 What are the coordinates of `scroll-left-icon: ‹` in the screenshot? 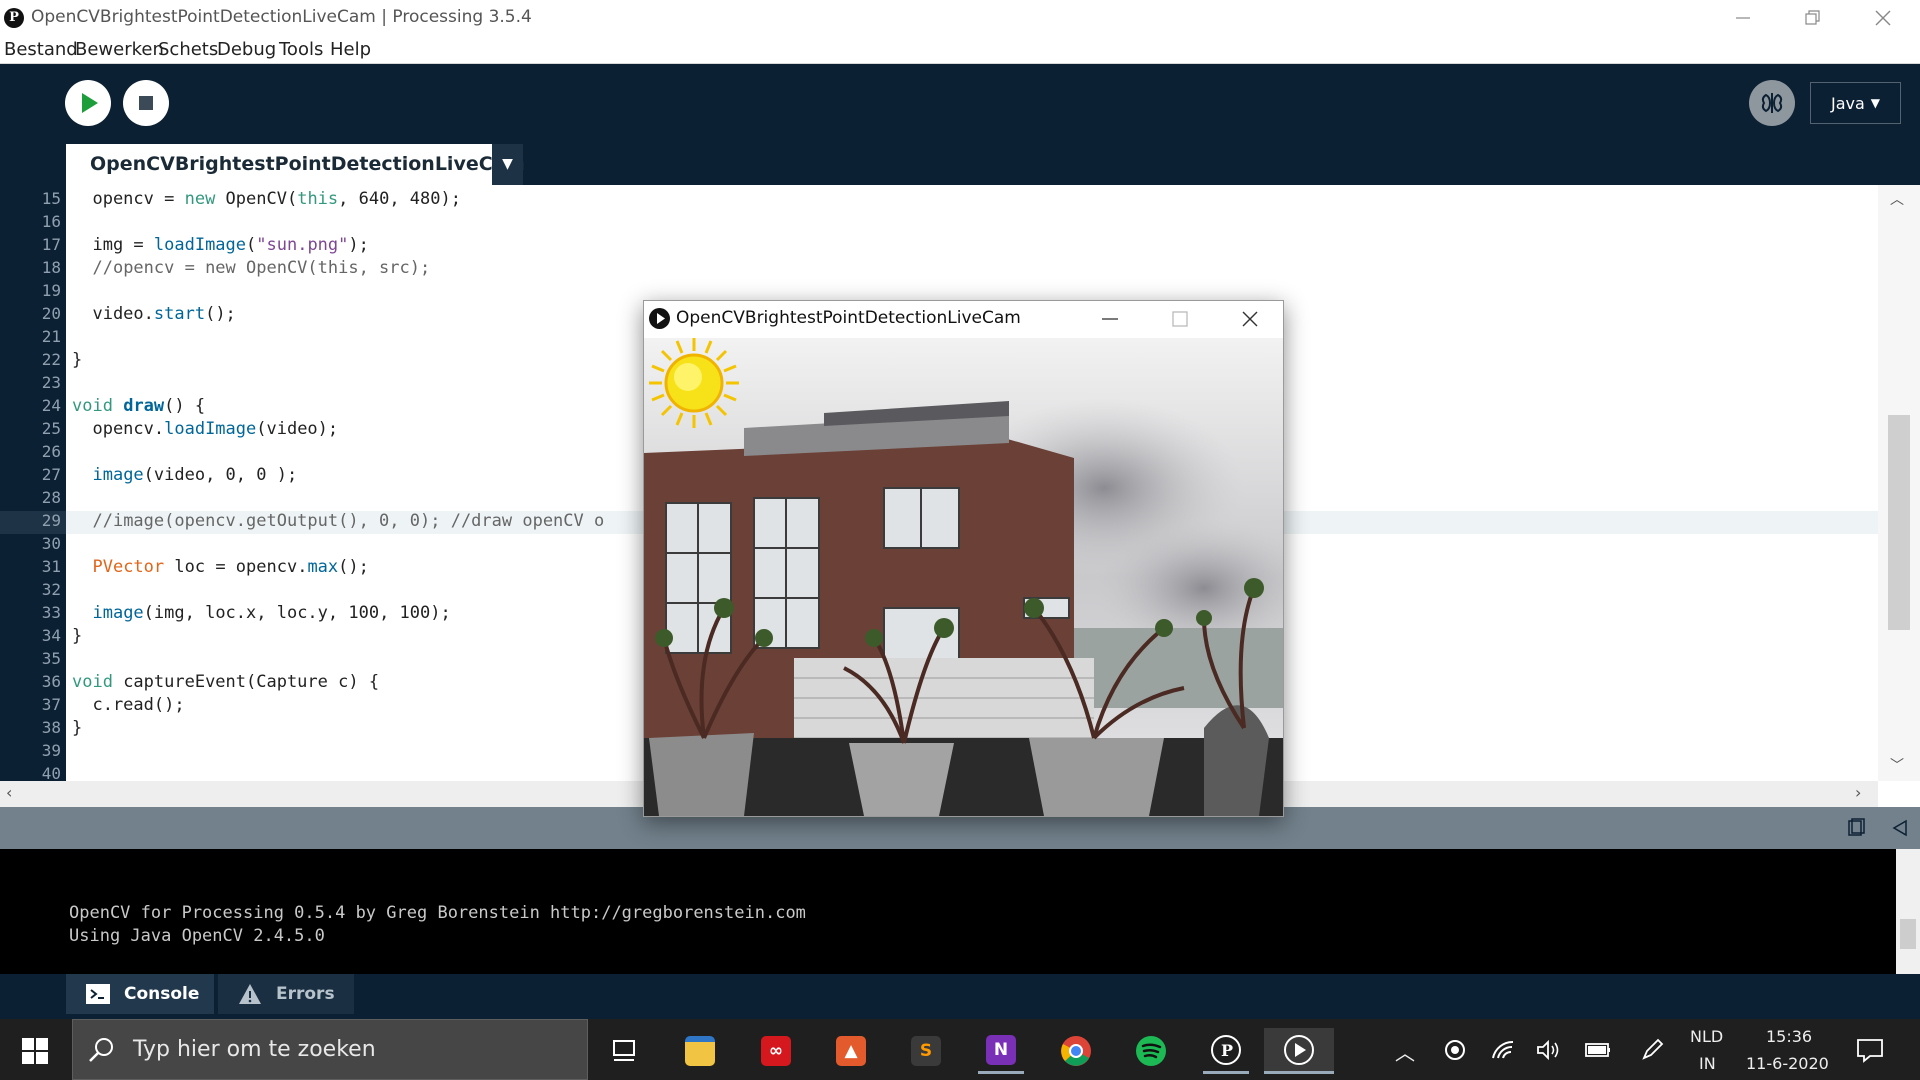 It's located at (9, 792).